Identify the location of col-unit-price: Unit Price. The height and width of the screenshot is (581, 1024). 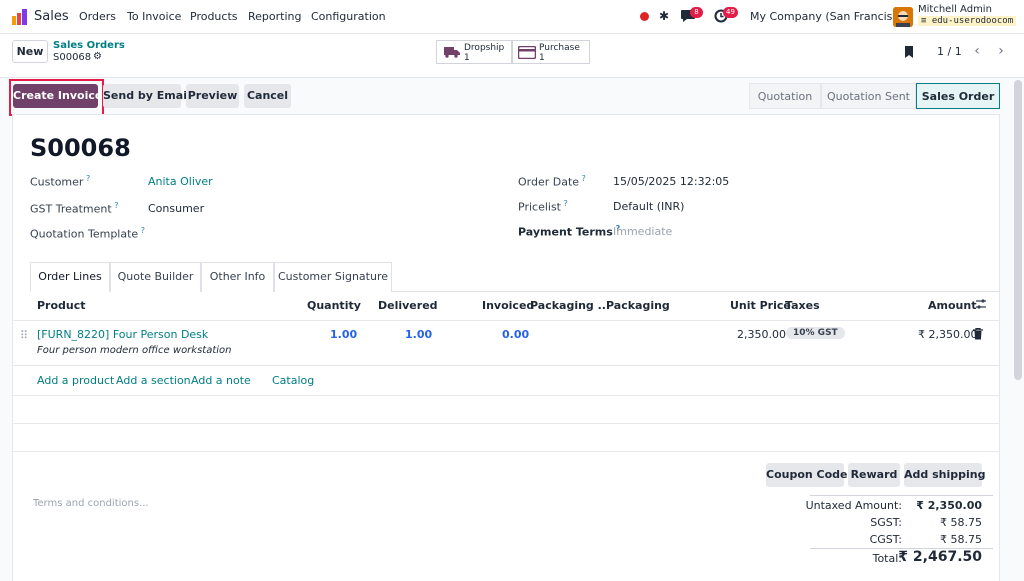
(760, 305).